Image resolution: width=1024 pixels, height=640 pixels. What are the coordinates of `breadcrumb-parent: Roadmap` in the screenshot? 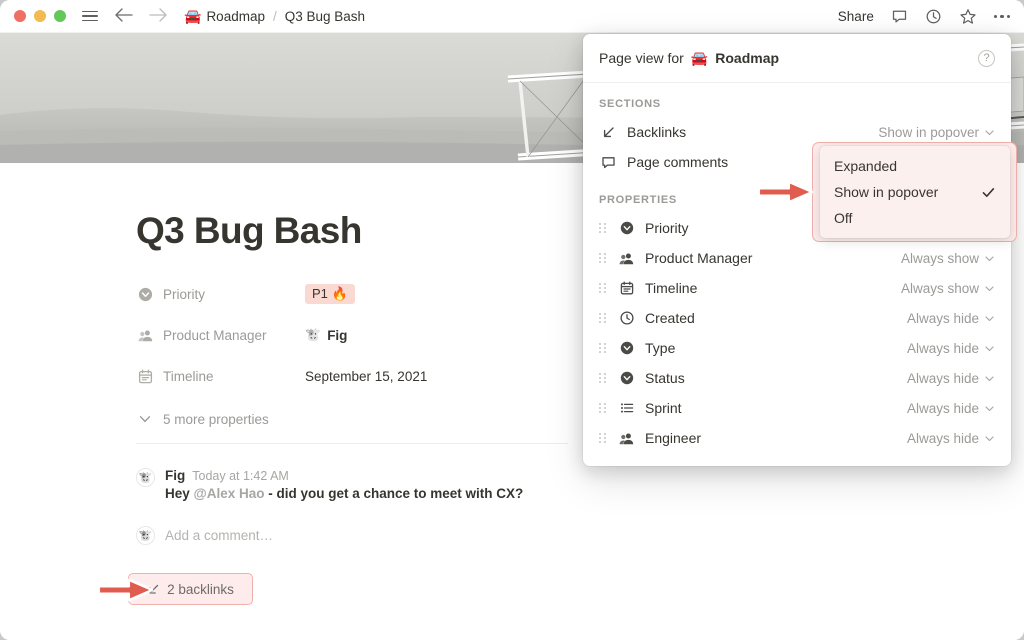 It's located at (235, 16).